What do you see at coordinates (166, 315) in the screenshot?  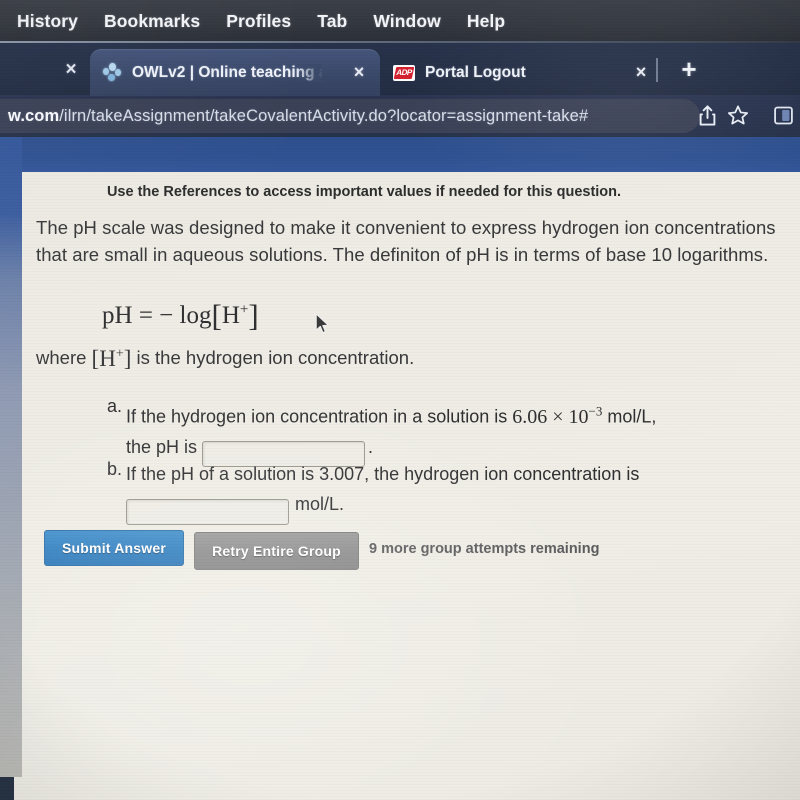 I see `formula-minus: −` at bounding box center [166, 315].